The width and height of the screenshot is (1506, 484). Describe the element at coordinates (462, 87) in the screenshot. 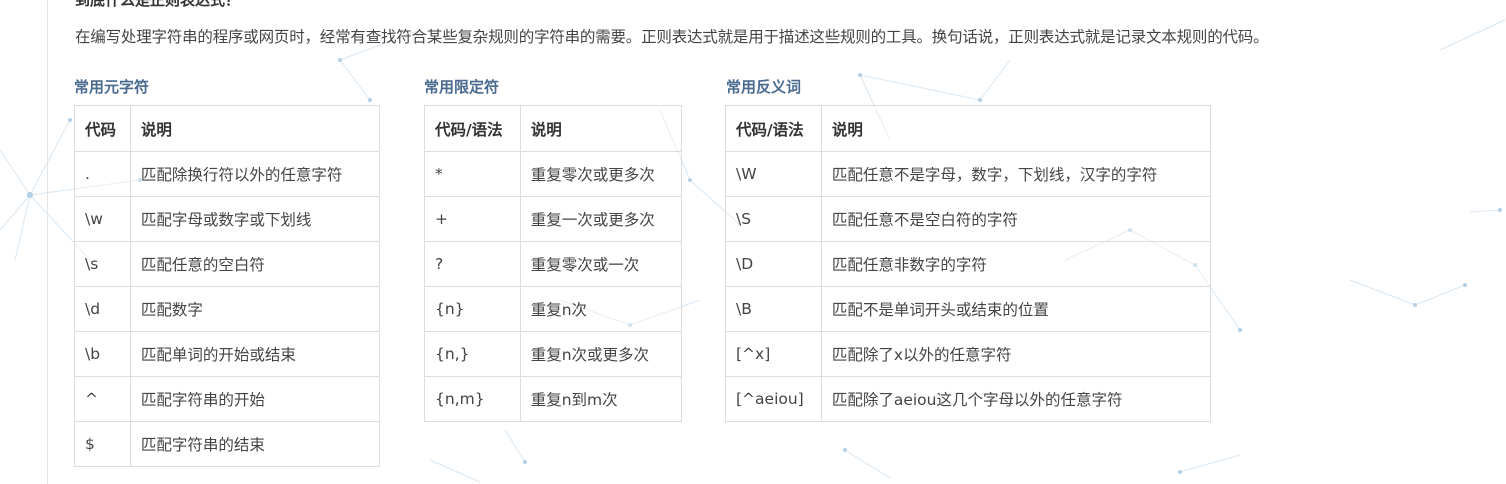

I see `quantifiers-title: 常用限定符` at that location.